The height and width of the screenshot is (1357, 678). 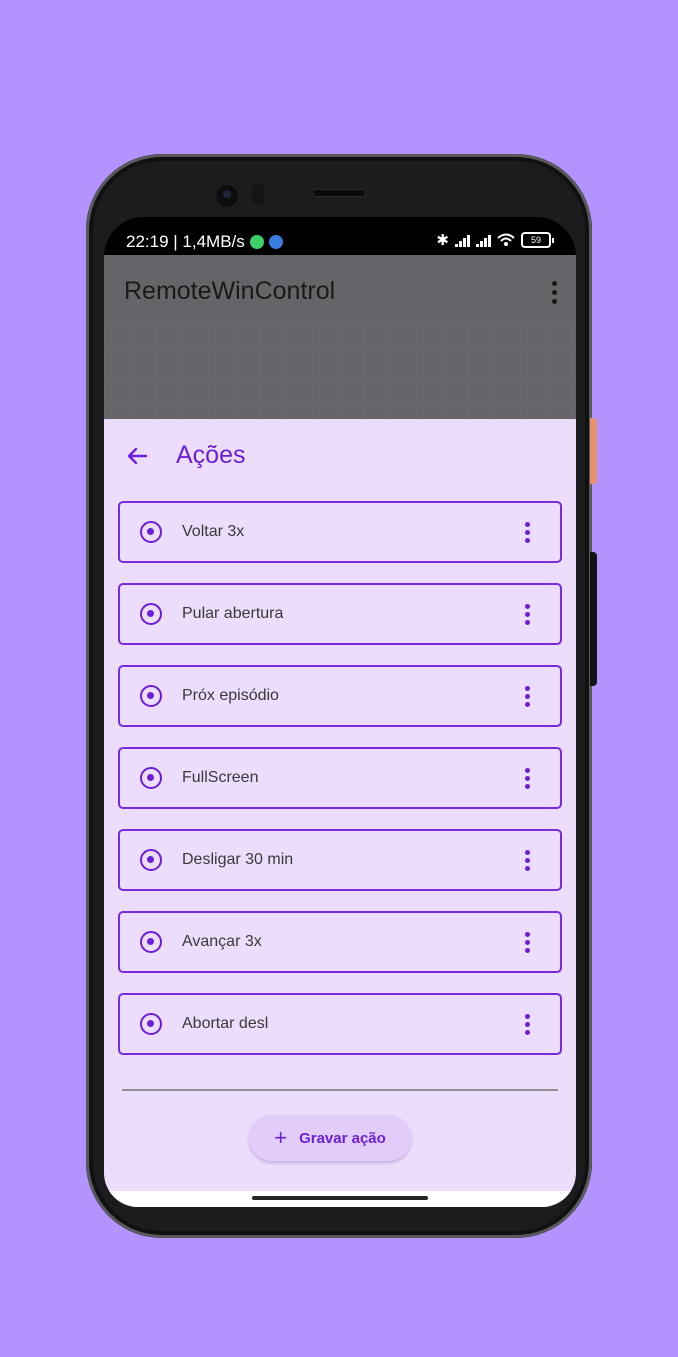 I want to click on app-bar: RemoteWinControl, so click(x=340, y=337).